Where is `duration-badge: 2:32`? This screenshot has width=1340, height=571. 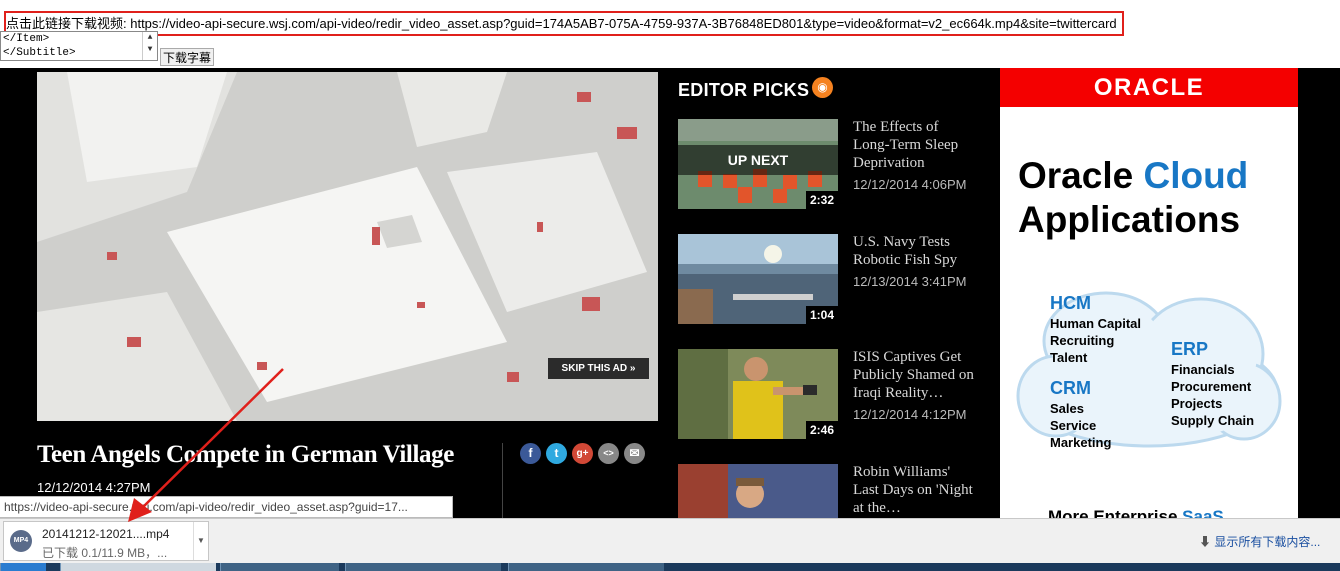
duration-badge: 2:32 is located at coordinates (821, 200).